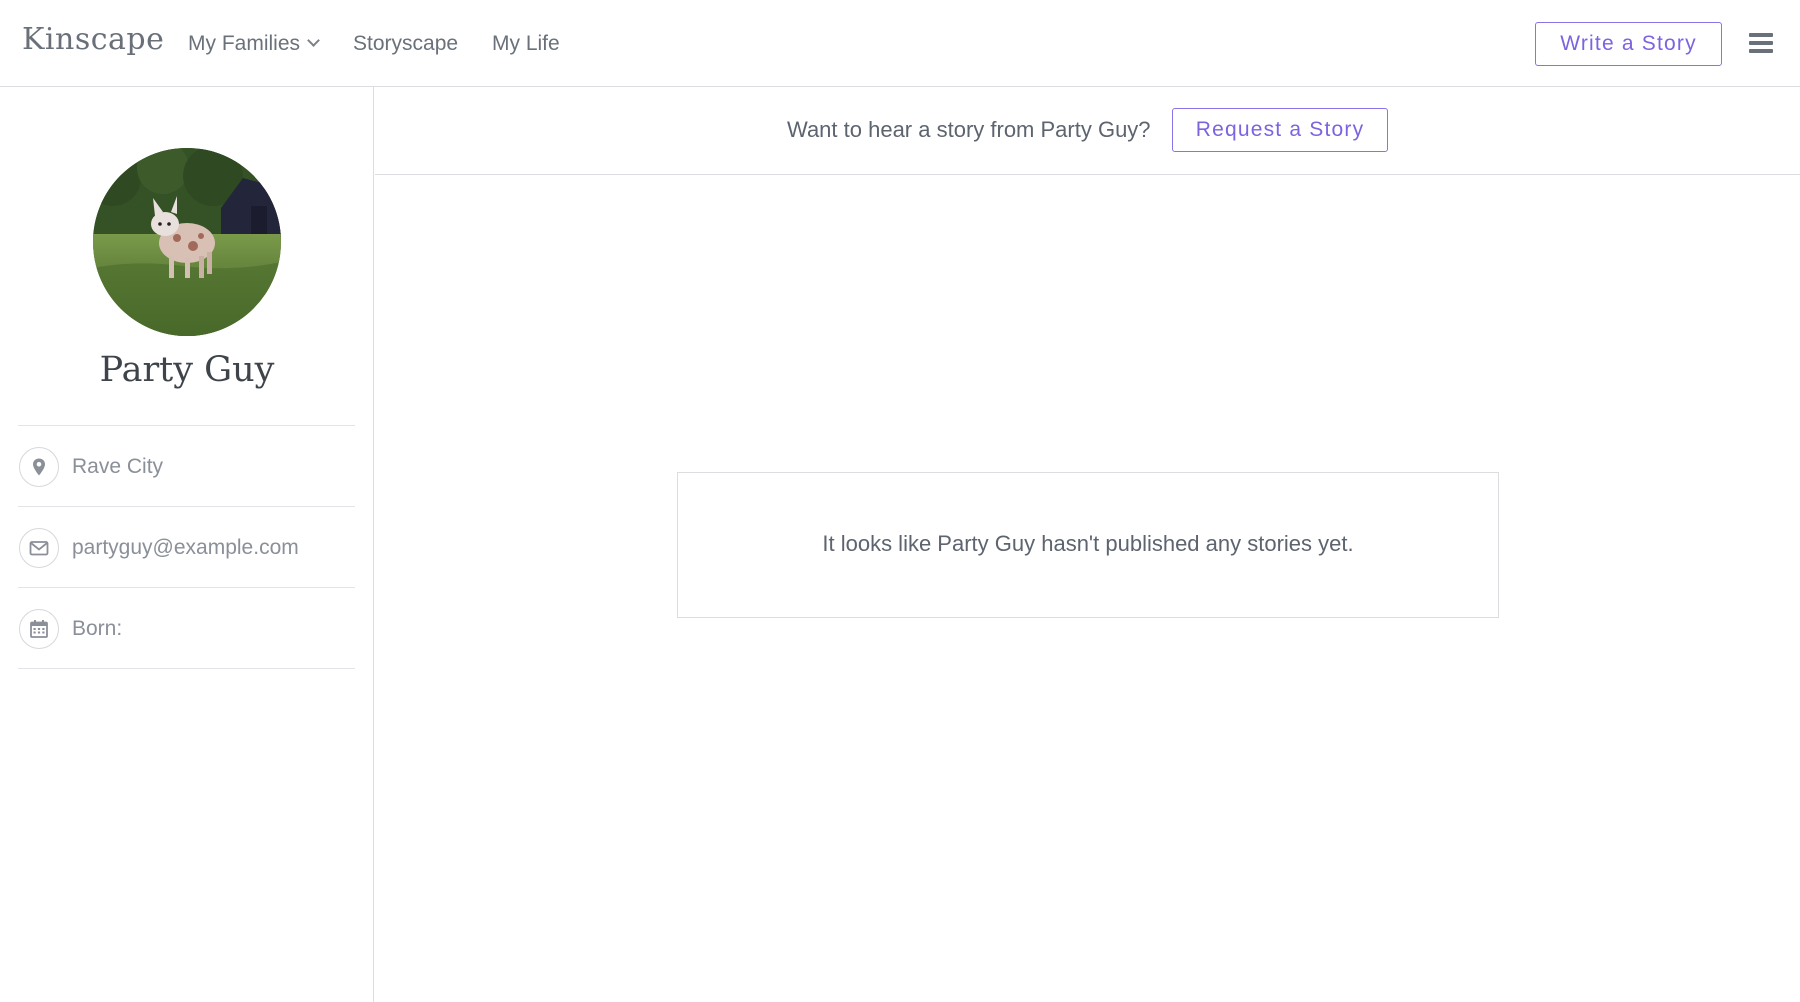  What do you see at coordinates (118, 466) in the screenshot?
I see `location-text: Rave City` at bounding box center [118, 466].